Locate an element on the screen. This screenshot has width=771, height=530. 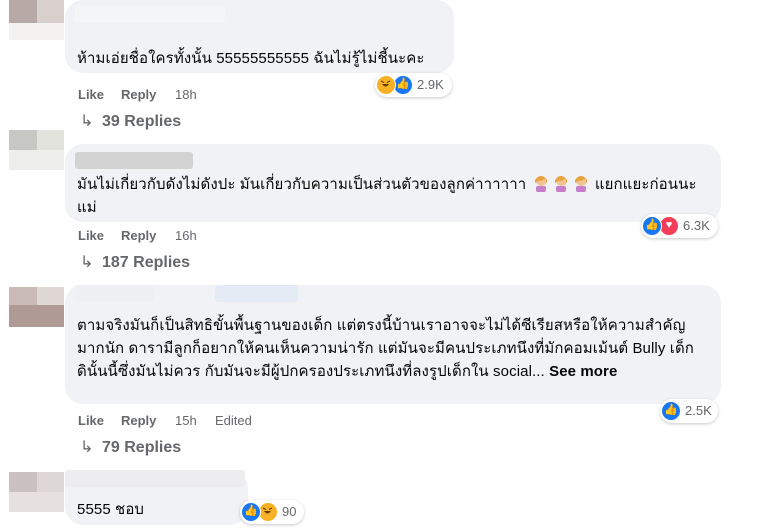
reaction-summary: 👍 2.5K is located at coordinates (689, 411).